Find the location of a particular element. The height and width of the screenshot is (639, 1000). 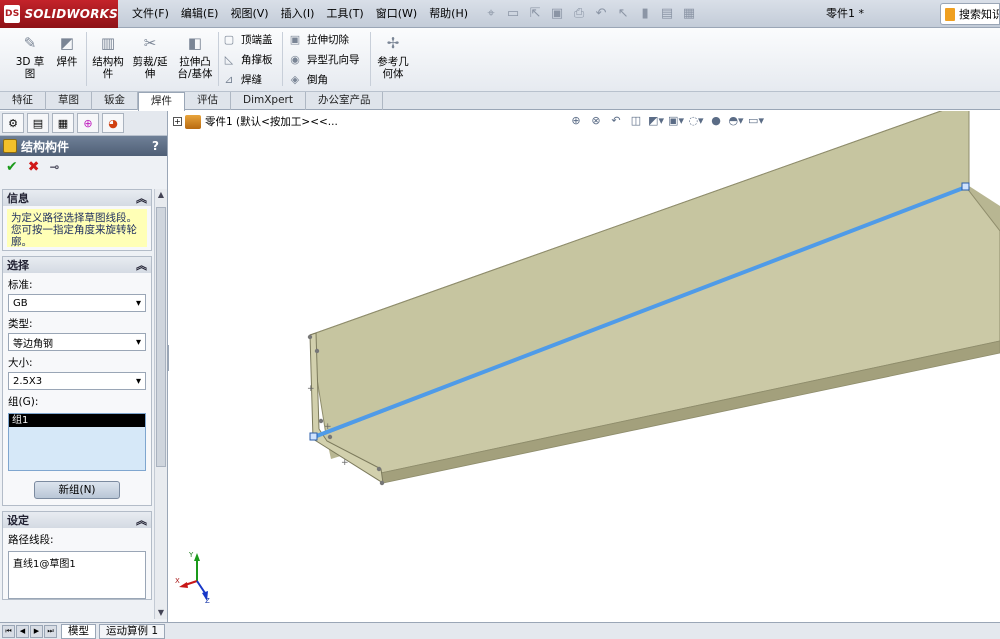

menu-edit: 编辑(E) is located at coordinates (200, 14).